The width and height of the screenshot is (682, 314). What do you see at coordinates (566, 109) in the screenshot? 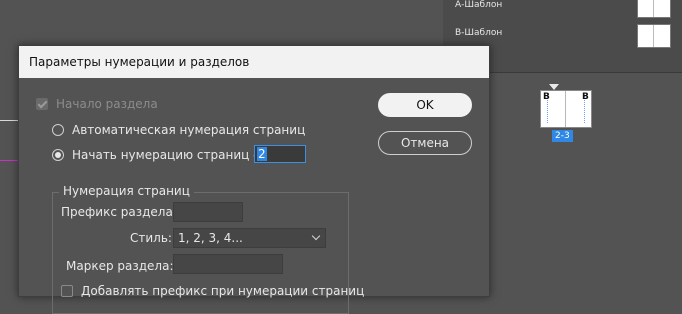
I see `spread-pages: В В` at bounding box center [566, 109].